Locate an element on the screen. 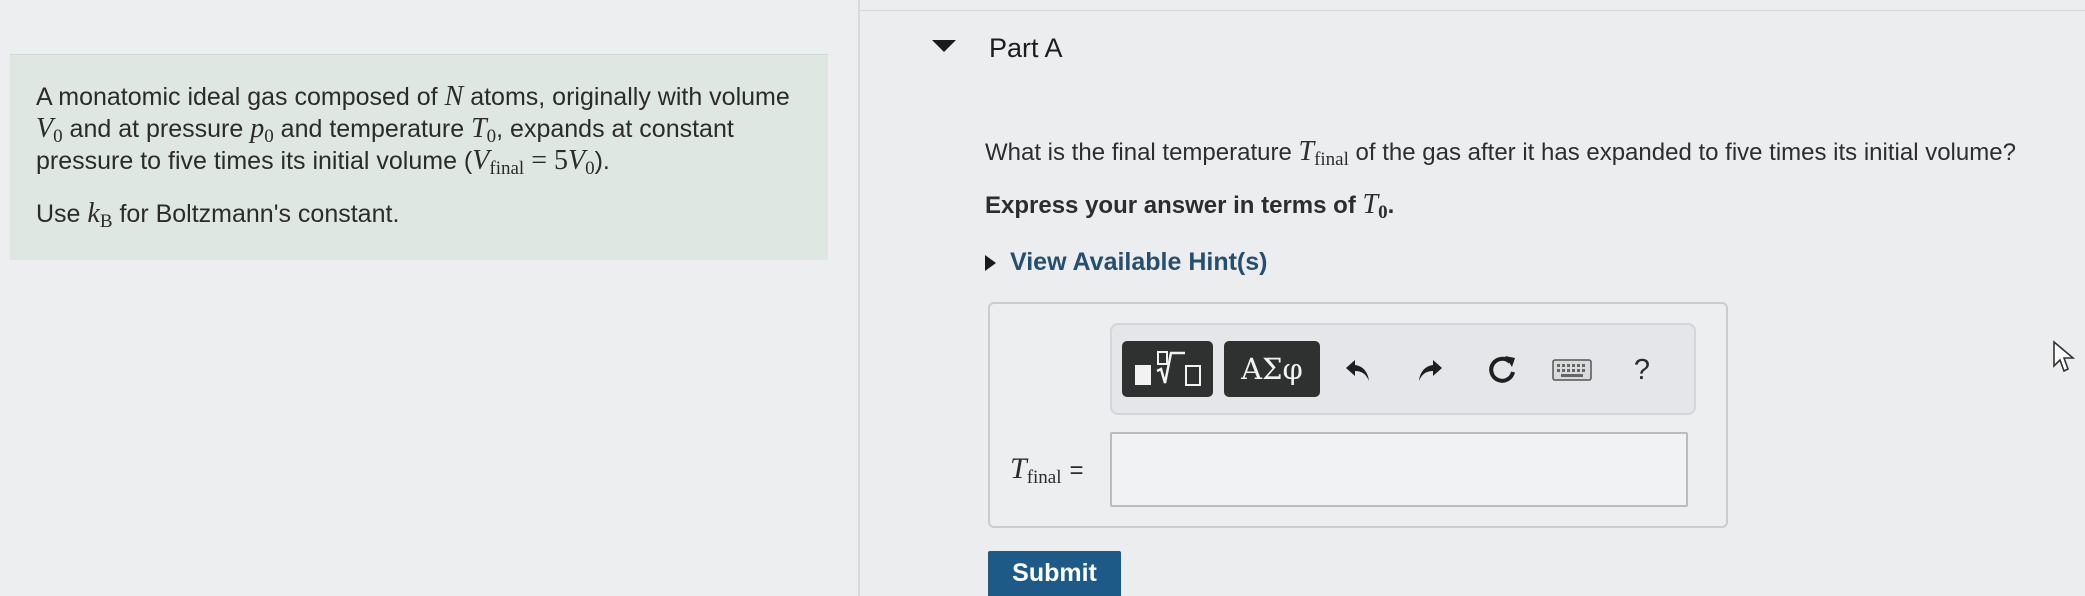 The width and height of the screenshot is (2085, 596). greek-symbols-icon: ΑΣφ is located at coordinates (1272, 369).